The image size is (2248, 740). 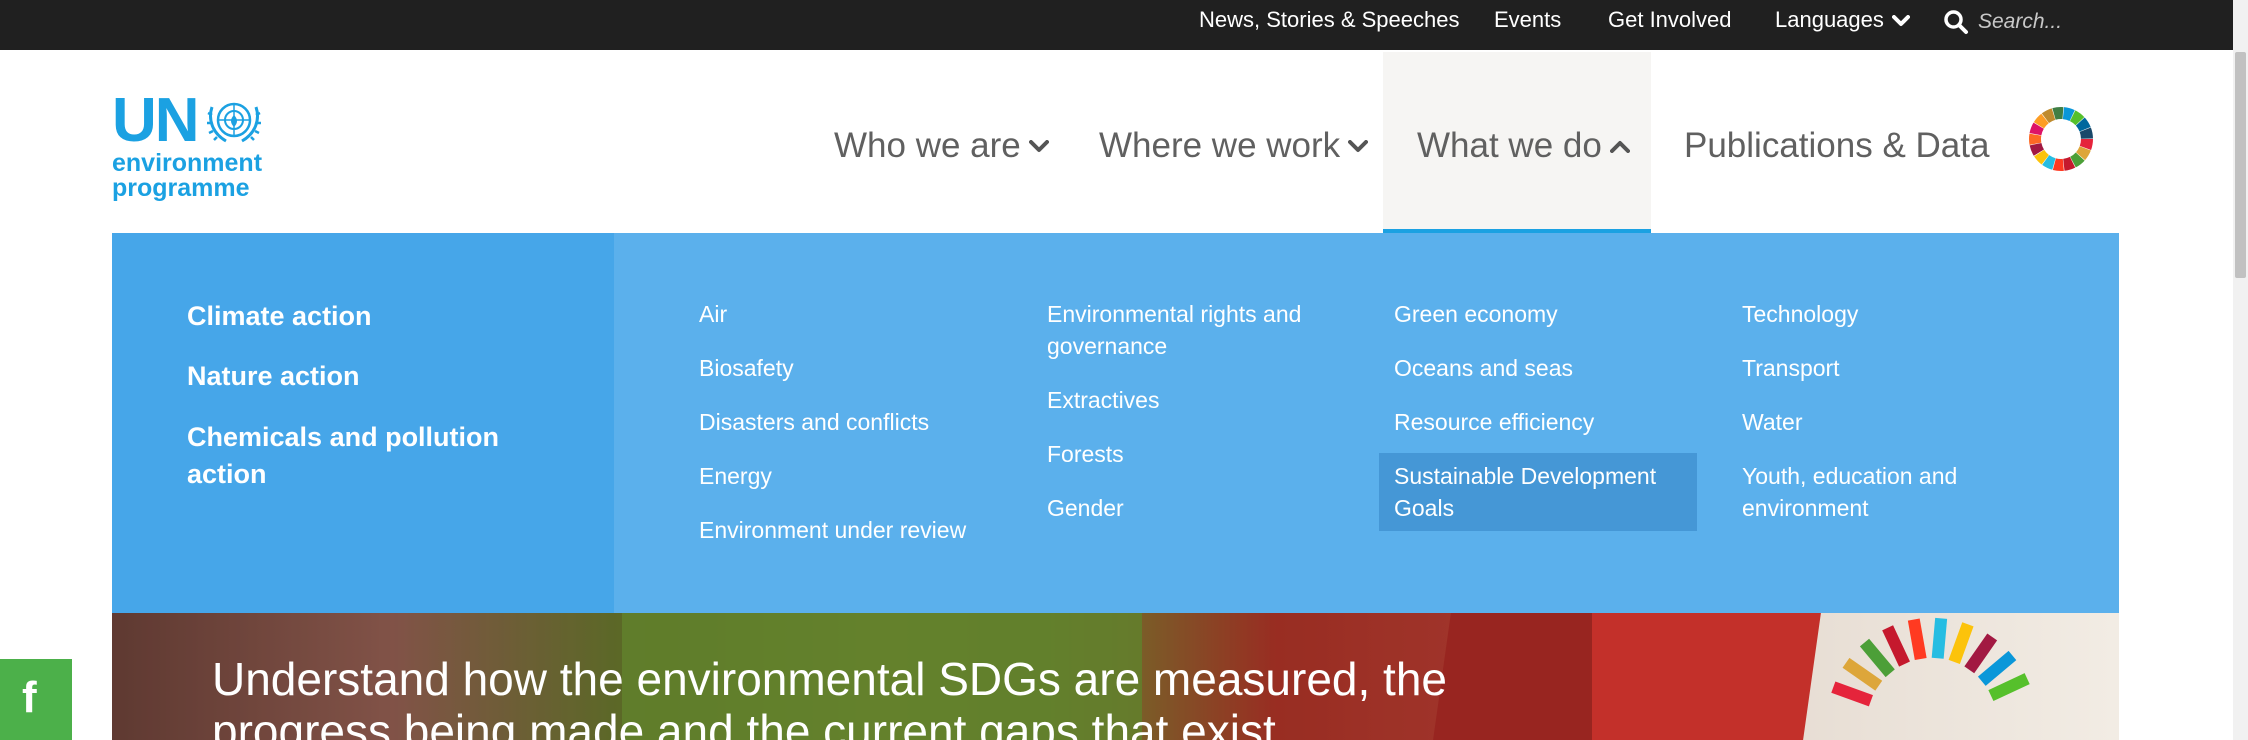 What do you see at coordinates (357, 456) in the screenshot?
I see `menu-link-chemicals-pollution-action: Chemicals and pollution action` at bounding box center [357, 456].